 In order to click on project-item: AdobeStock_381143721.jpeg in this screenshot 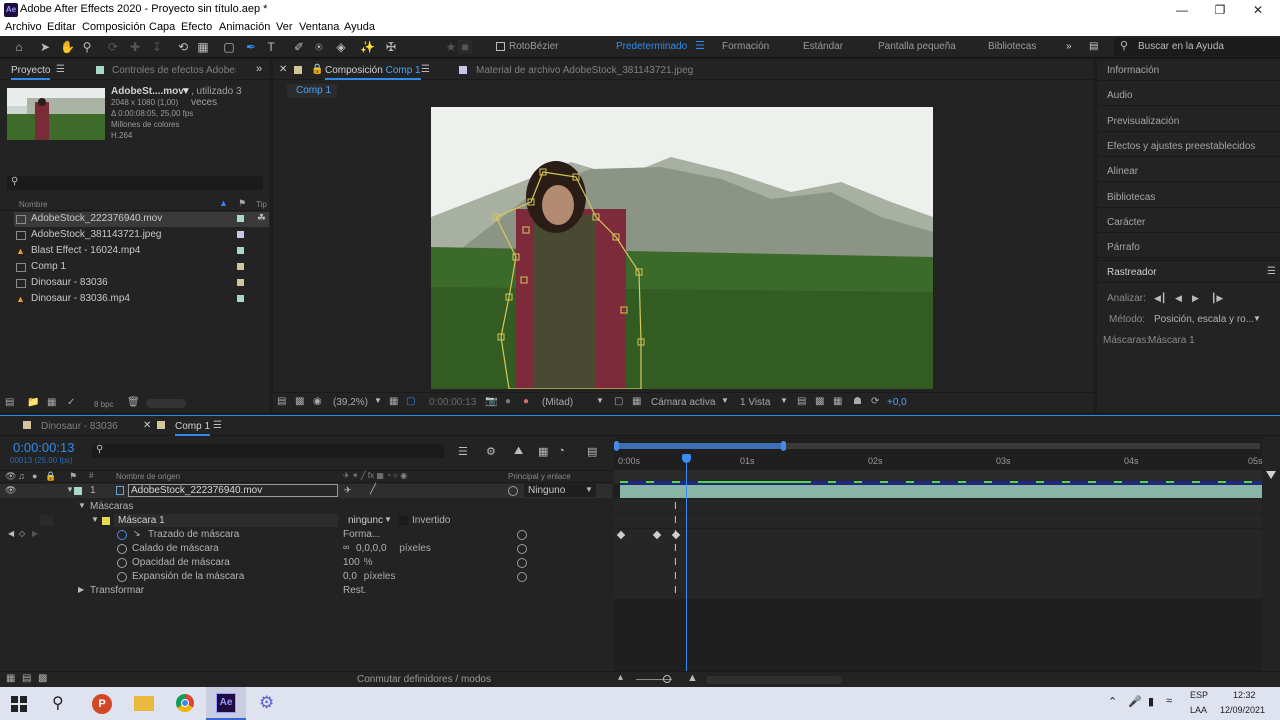, I will do `click(141, 235)`.